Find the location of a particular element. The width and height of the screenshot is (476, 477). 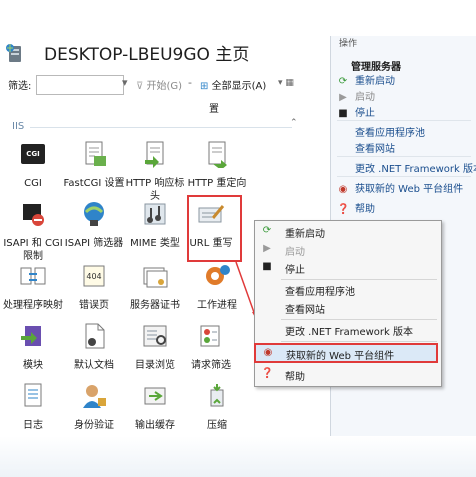

feature-isapi-filters: ISAPI 筛选器 is located at coordinates (94, 225).